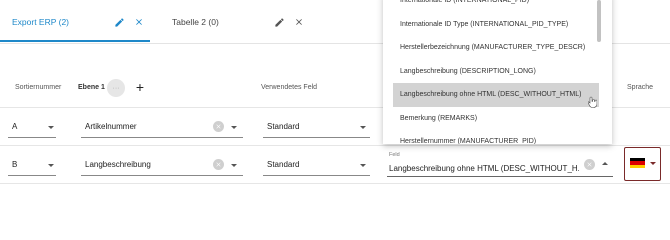 This screenshot has height=240, width=670. What do you see at coordinates (640, 87) in the screenshot?
I see `header-sprache: Sprache` at bounding box center [640, 87].